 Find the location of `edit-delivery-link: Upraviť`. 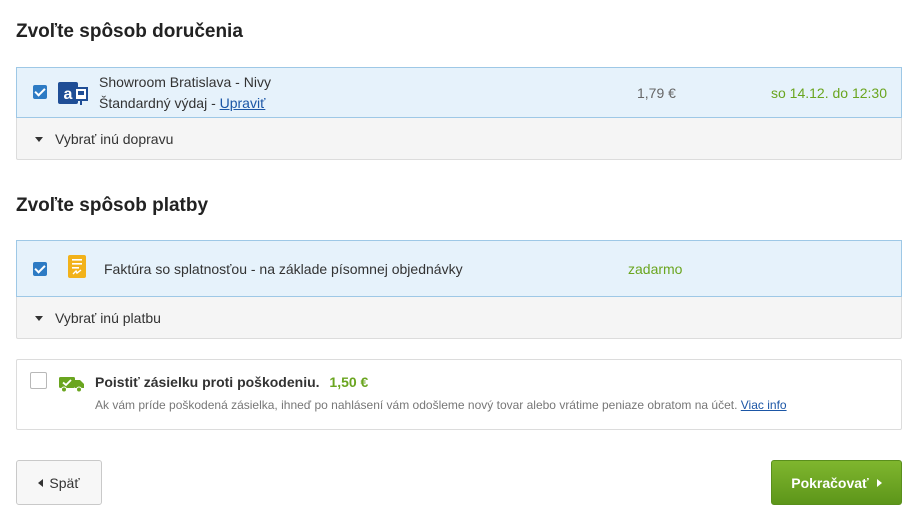

edit-delivery-link: Upraviť is located at coordinates (243, 103).